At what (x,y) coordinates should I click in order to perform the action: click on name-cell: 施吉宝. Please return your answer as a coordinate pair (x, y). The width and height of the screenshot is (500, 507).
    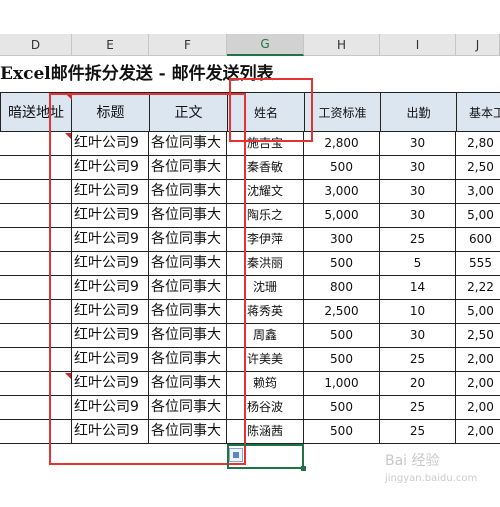
    Looking at the image, I should click on (265, 144).